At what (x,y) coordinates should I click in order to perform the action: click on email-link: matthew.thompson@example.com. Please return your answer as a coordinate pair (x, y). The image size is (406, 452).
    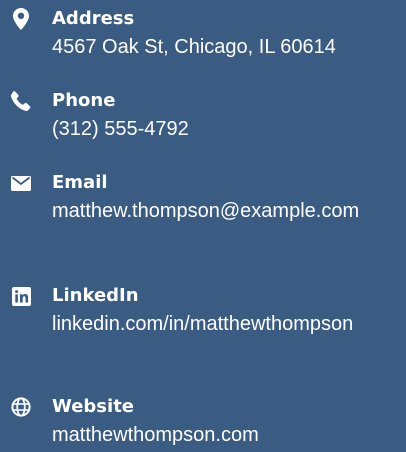
    Looking at the image, I should click on (229, 211).